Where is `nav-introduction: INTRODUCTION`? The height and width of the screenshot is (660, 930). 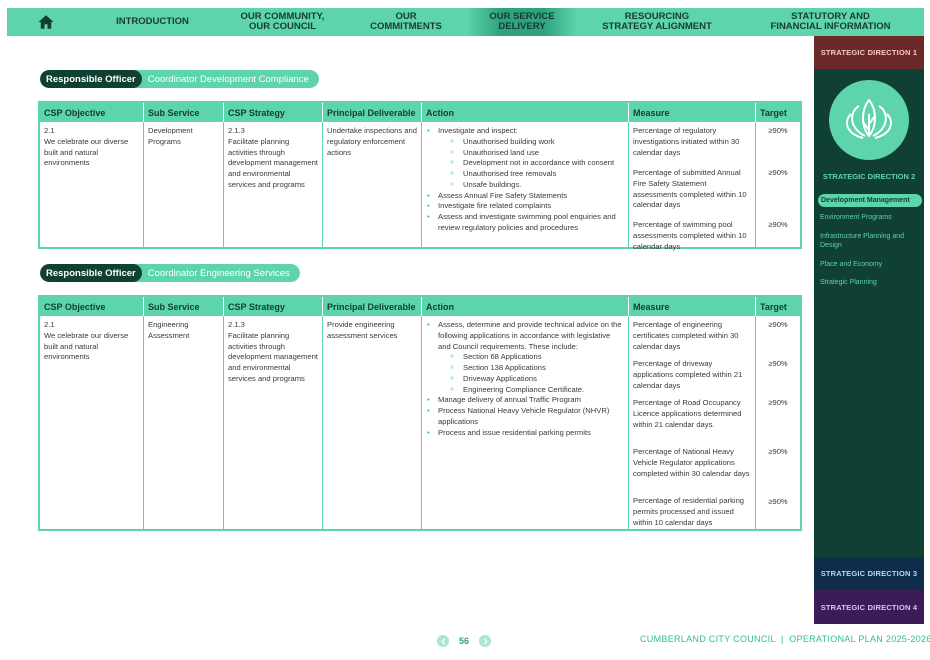 nav-introduction: INTRODUCTION is located at coordinates (152, 22).